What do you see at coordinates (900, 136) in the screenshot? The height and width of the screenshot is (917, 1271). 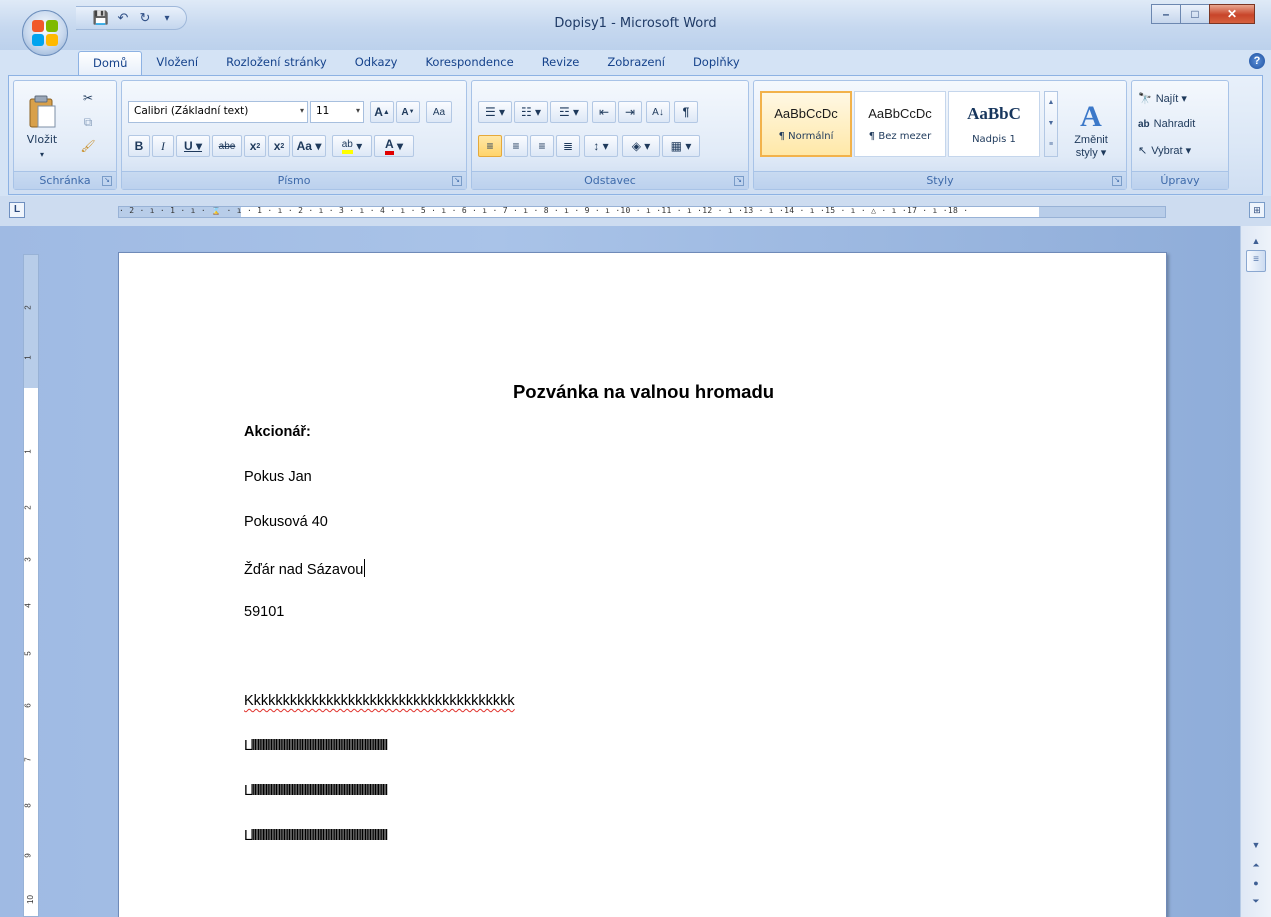 I see `style-name: ¶ Bez mezer` at bounding box center [900, 136].